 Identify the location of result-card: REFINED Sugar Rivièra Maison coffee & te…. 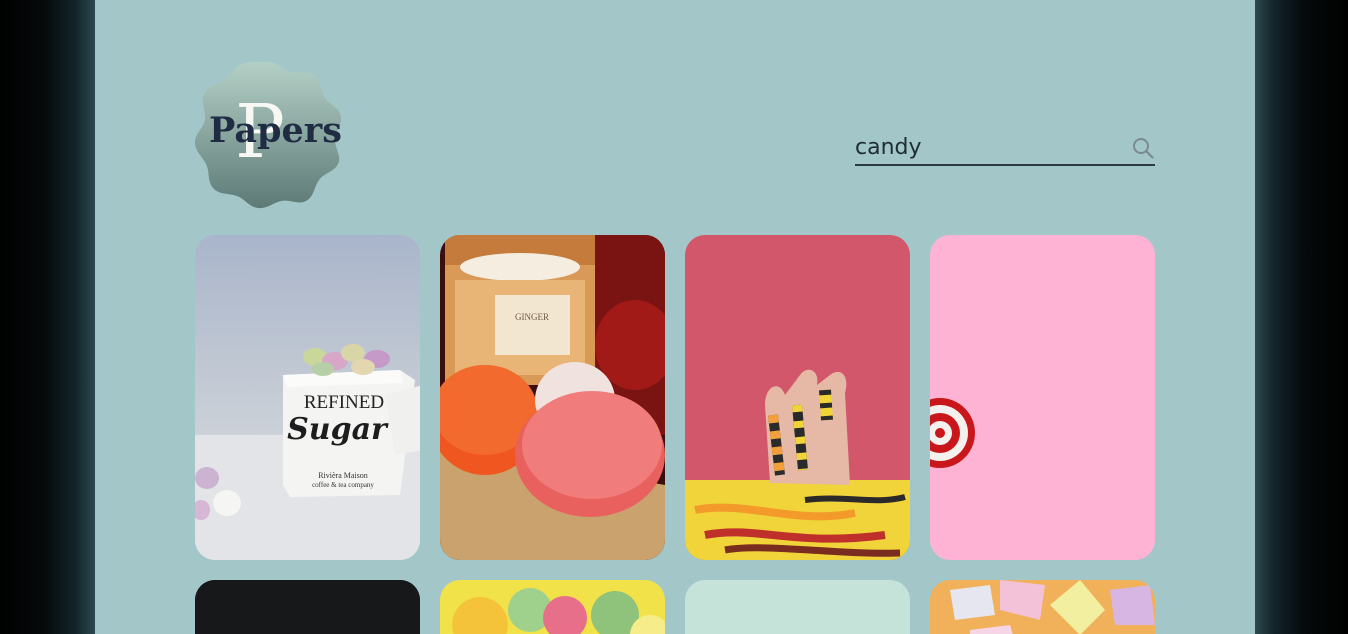
(307, 397).